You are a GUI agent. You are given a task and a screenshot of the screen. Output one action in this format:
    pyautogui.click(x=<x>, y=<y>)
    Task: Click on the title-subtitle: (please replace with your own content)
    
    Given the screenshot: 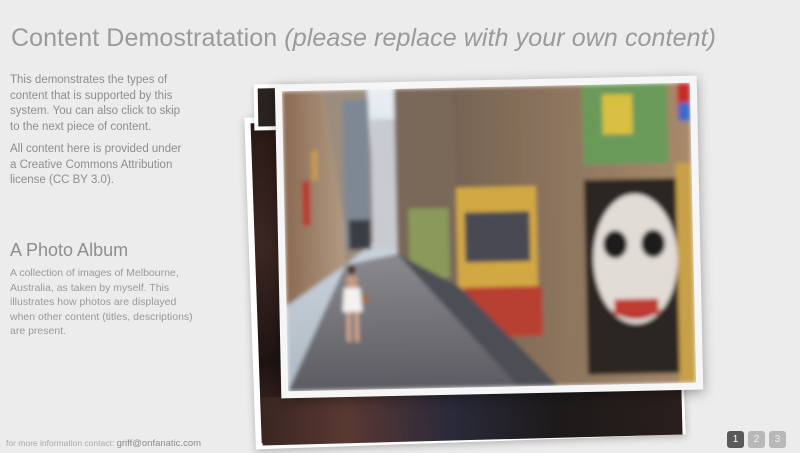 What is the action you would take?
    pyautogui.click(x=500, y=38)
    